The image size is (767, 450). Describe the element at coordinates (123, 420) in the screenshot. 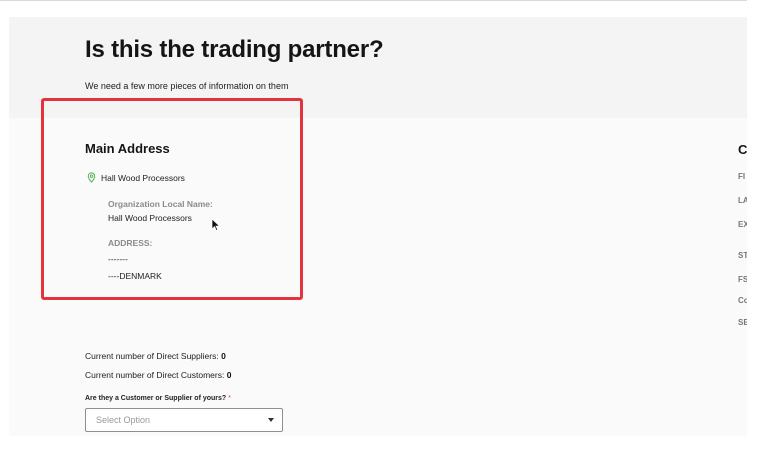

I see `select-placeholder: Select Option` at that location.